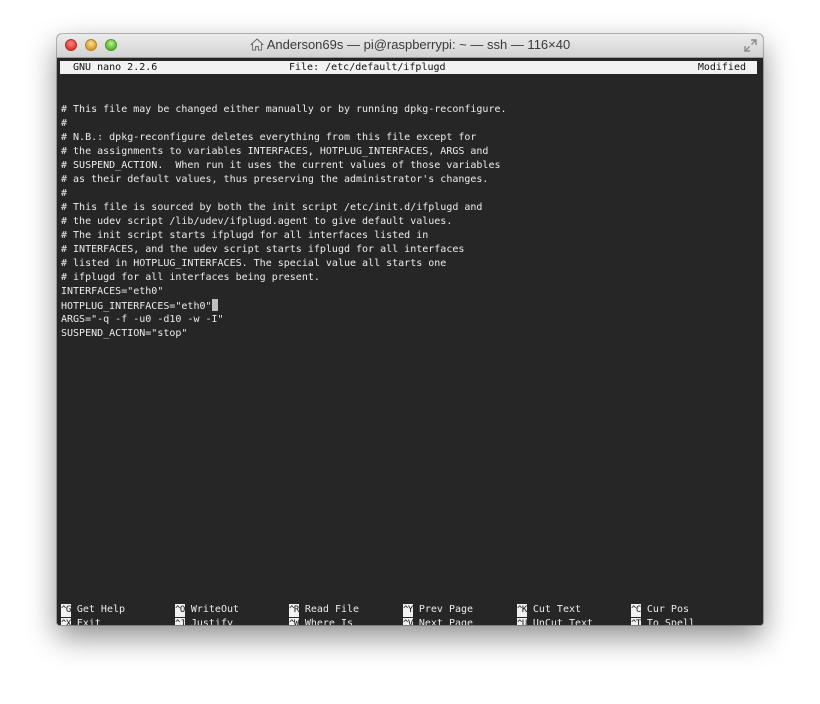 The height and width of the screenshot is (704, 820). I want to click on shortcut-key: ^G, so click(66, 610).